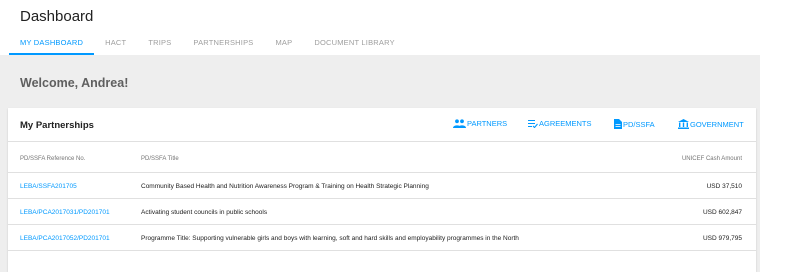  I want to click on column-header-reference: PD/SSFA Reference No., so click(52, 159).